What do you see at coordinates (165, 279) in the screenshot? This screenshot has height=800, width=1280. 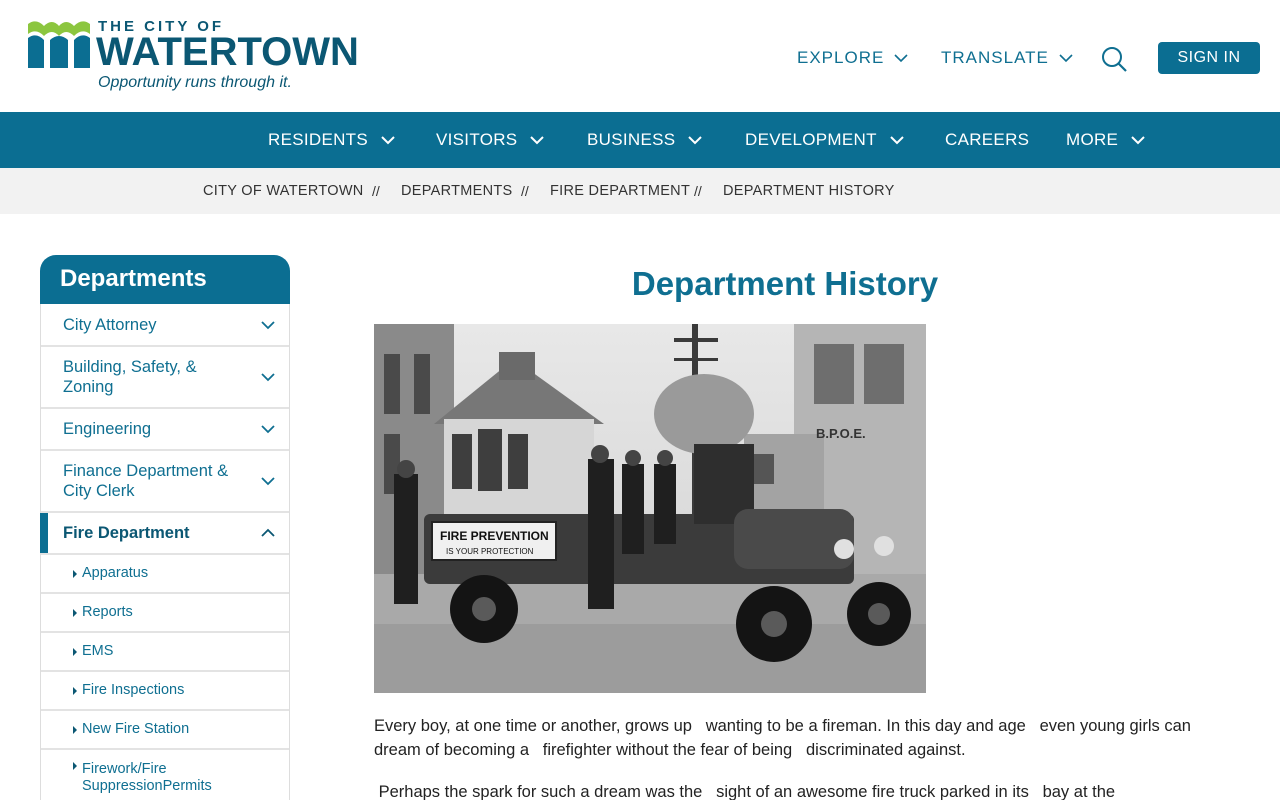 I see `sidebar-title: Departments` at bounding box center [165, 279].